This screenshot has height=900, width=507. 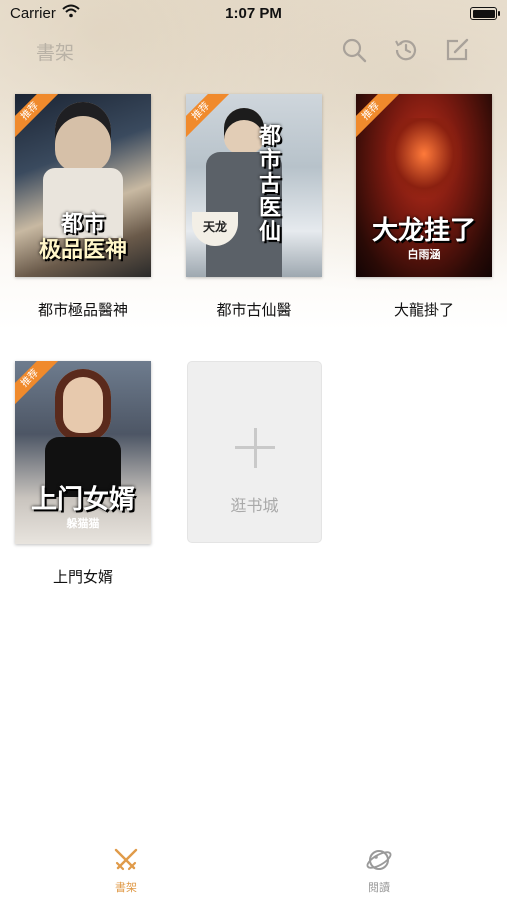 I want to click on status-bar: Carrier 1:07 PM, so click(x=253, y=14).